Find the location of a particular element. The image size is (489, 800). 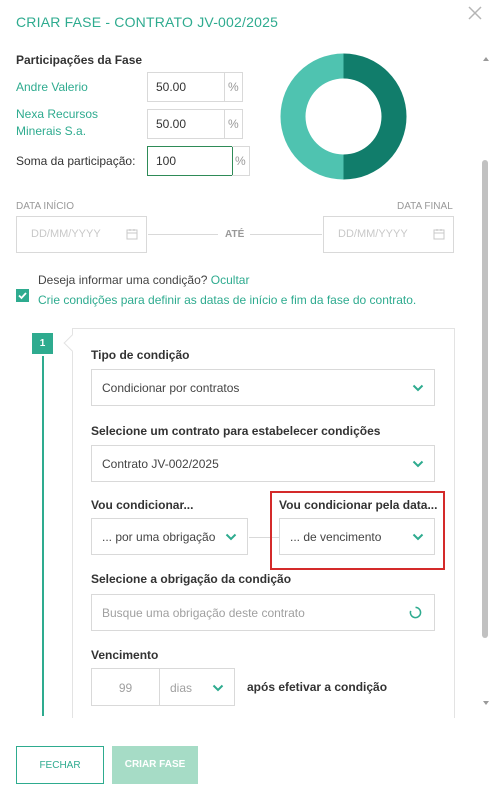

participation-heading: Participações da Fase is located at coordinates (79, 60).